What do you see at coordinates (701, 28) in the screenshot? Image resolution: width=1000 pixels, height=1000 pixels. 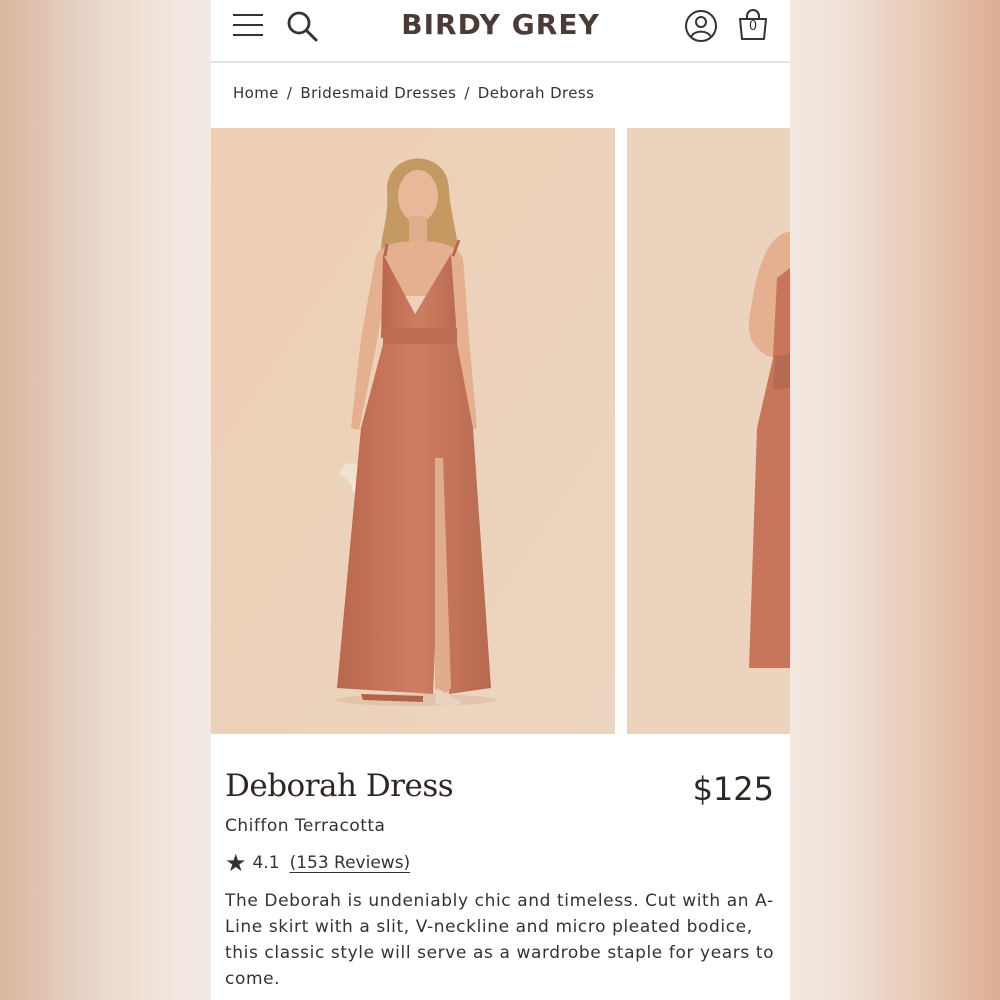 I see `account-icon` at bounding box center [701, 28].